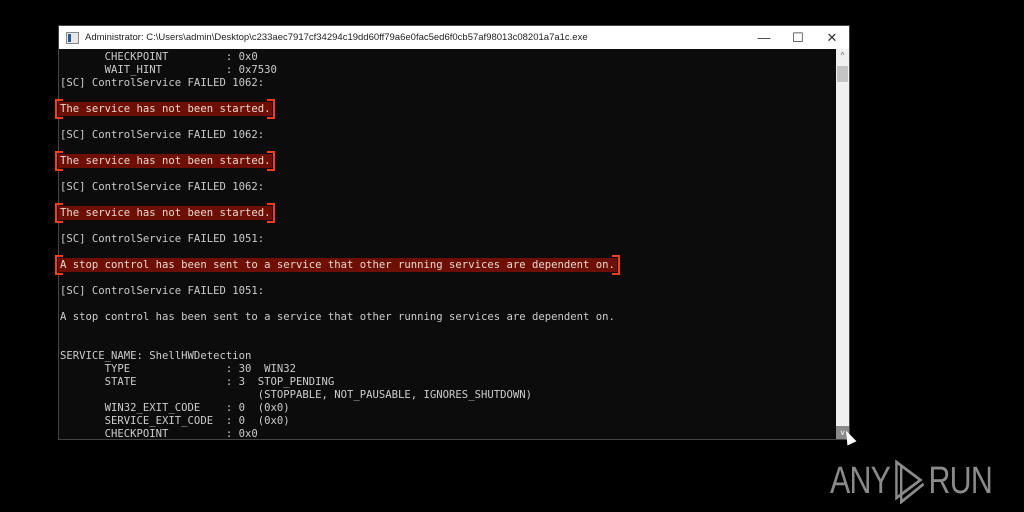  What do you see at coordinates (447, 70) in the screenshot?
I see `console-line: WAIT_HINT : 0x7530` at bounding box center [447, 70].